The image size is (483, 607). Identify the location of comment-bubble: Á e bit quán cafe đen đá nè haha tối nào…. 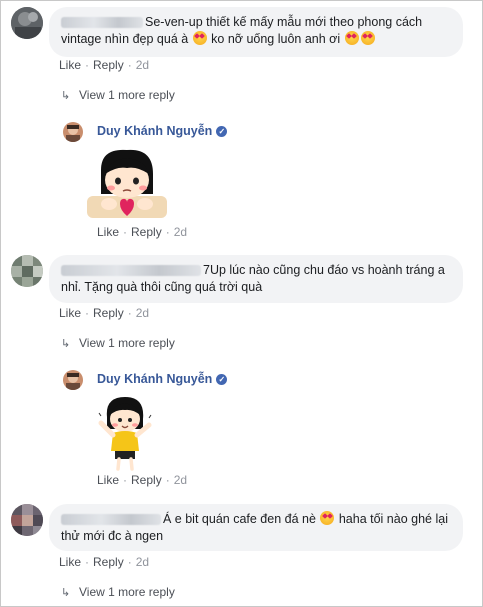
(256, 527).